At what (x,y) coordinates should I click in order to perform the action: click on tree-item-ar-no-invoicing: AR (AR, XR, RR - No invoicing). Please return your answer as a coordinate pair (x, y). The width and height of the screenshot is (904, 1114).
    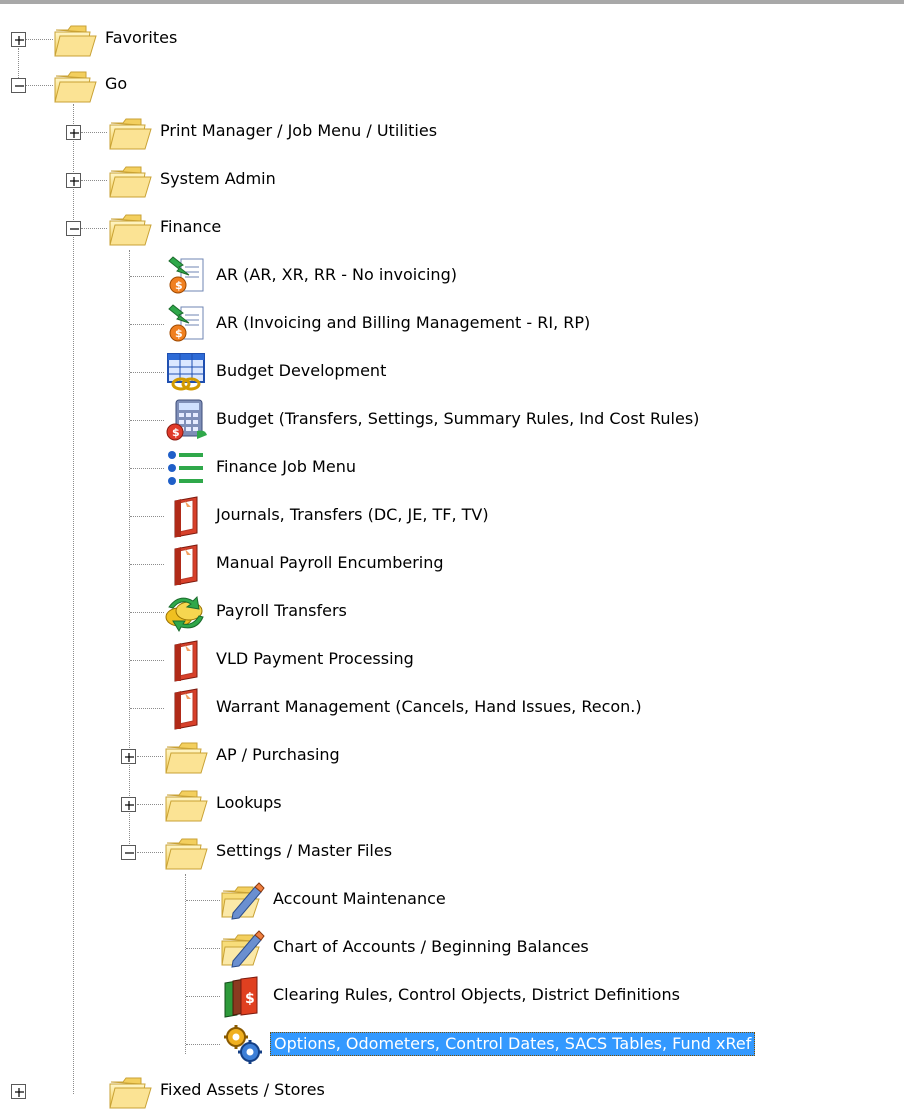
    Looking at the image, I should click on (400, 276).